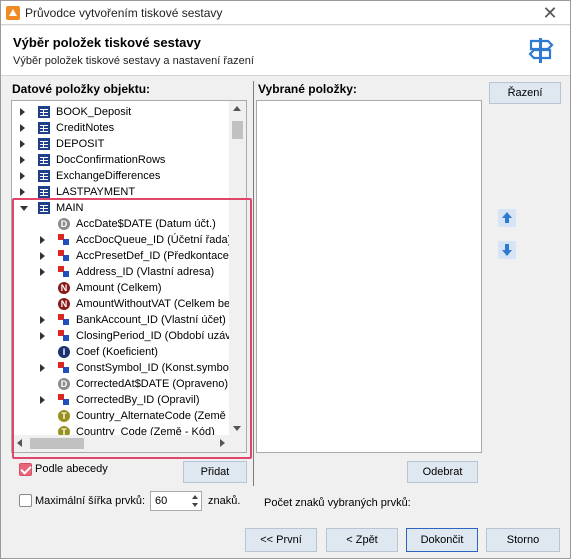  What do you see at coordinates (13, 13) in the screenshot?
I see `app-logo-icon` at bounding box center [13, 13].